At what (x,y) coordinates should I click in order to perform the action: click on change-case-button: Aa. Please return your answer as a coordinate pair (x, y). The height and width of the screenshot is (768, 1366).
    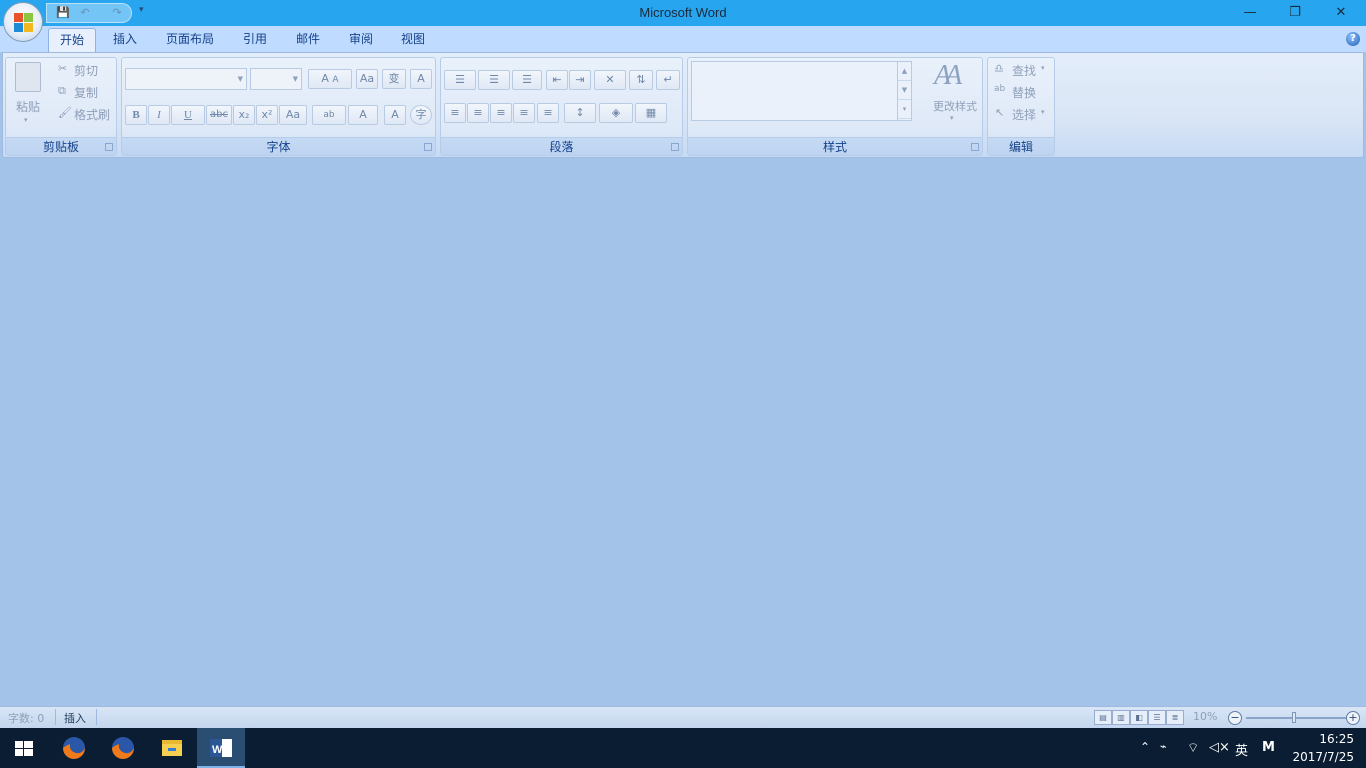
    Looking at the image, I should click on (293, 115).